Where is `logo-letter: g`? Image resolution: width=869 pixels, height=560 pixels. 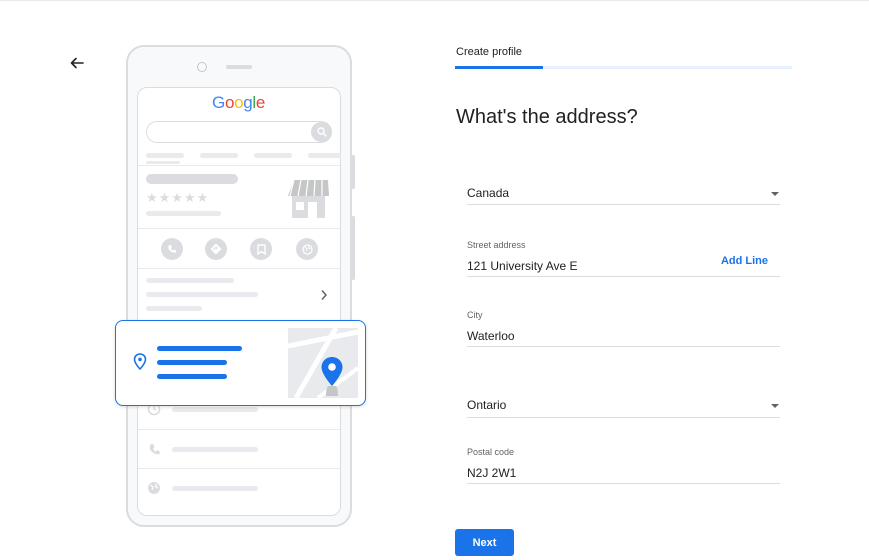
logo-letter: g is located at coordinates (248, 102).